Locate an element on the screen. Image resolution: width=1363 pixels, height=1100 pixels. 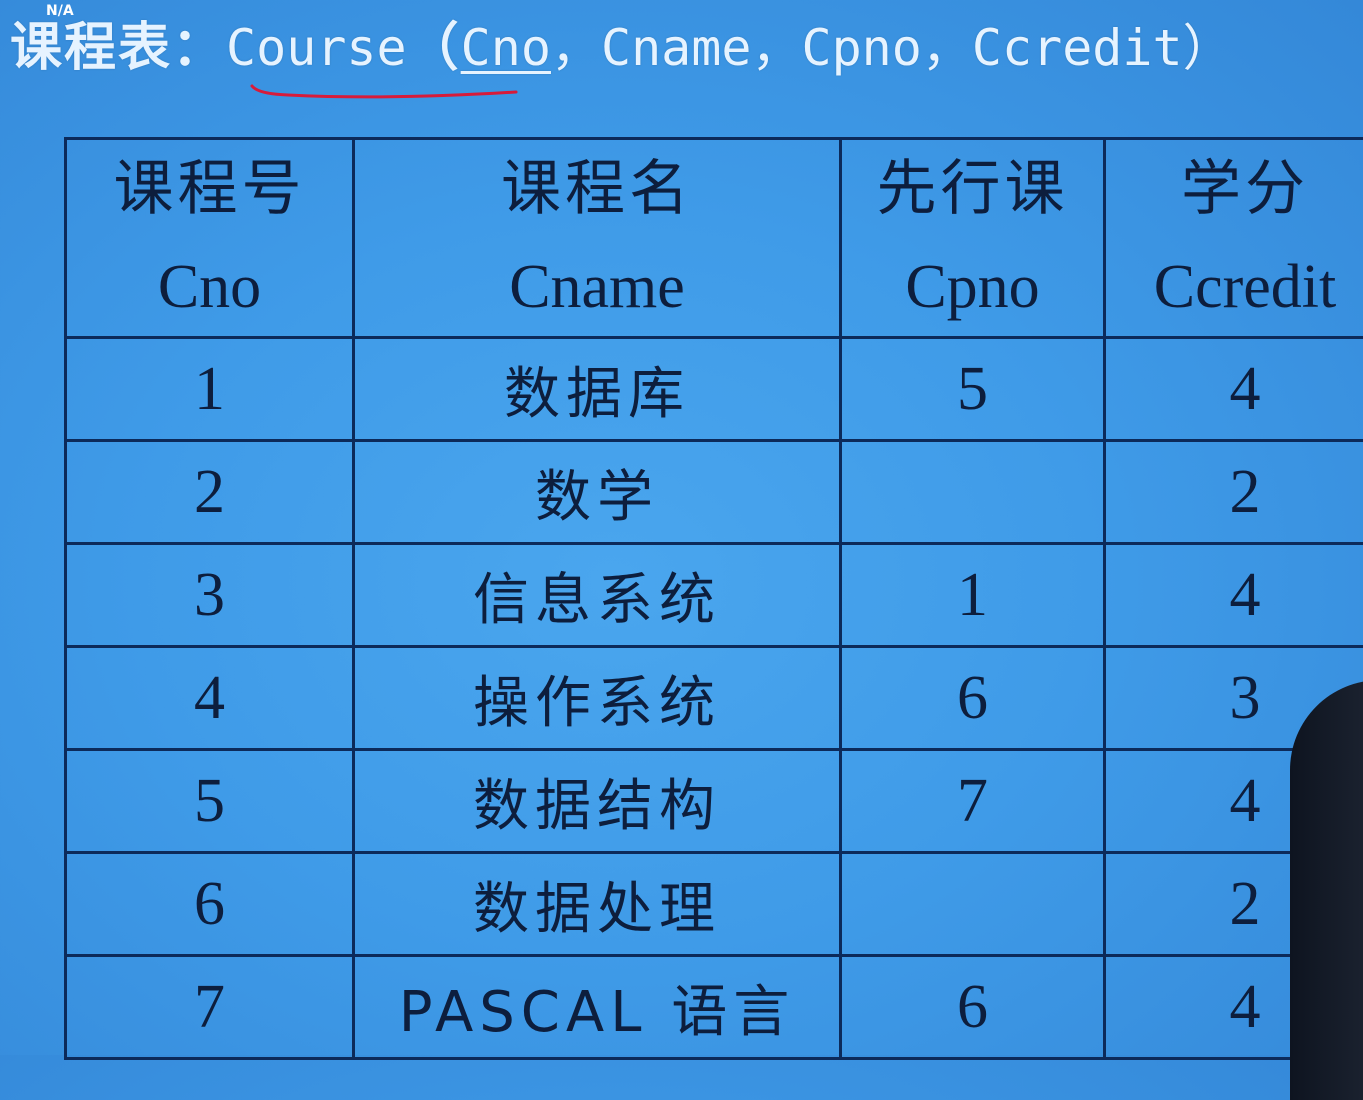
title-relation-name: Course is located at coordinates (316, 48).